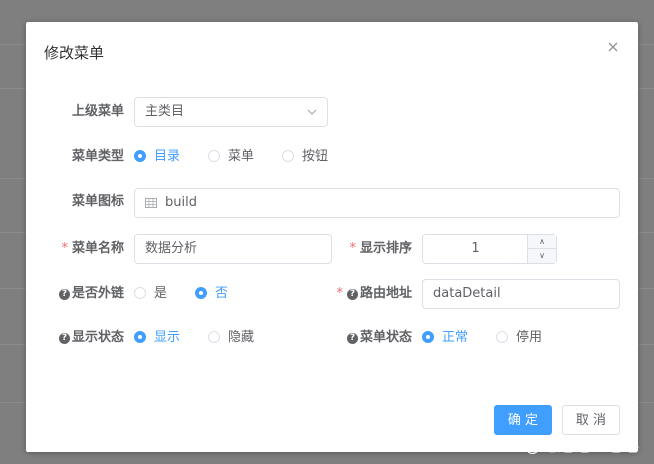 This screenshot has width=654, height=464. What do you see at coordinates (231, 112) in the screenshot?
I see `parent-menu-select: 主类目` at bounding box center [231, 112].